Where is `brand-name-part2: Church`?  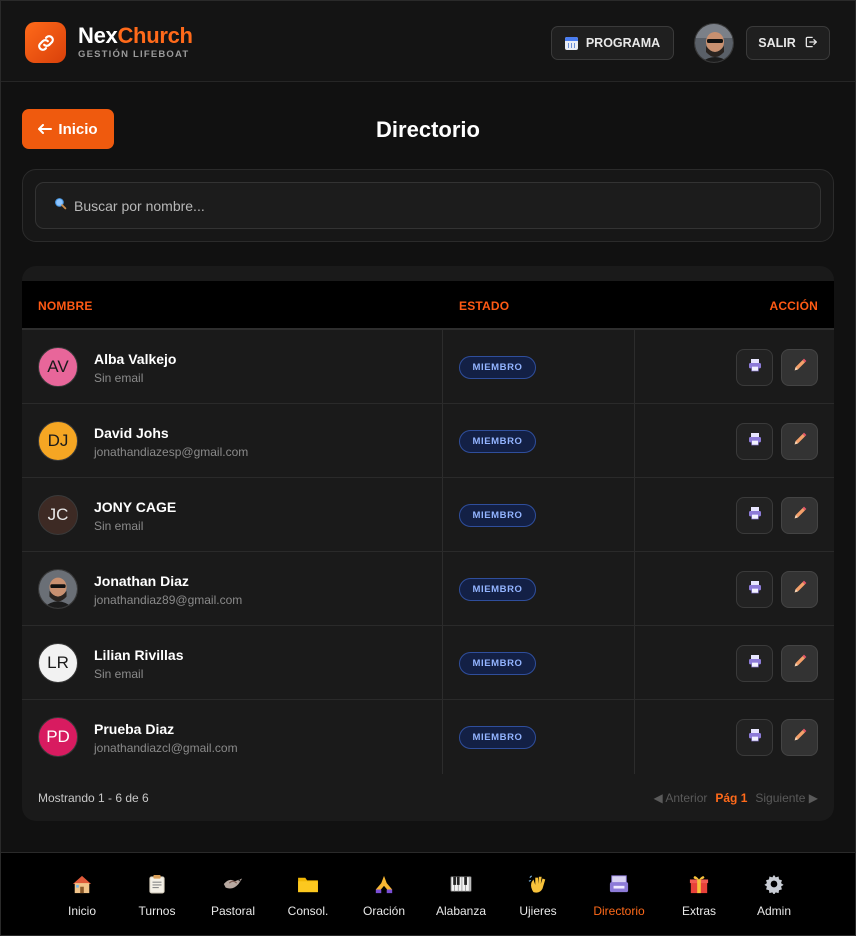
brand-name-part2: Church is located at coordinates (155, 35).